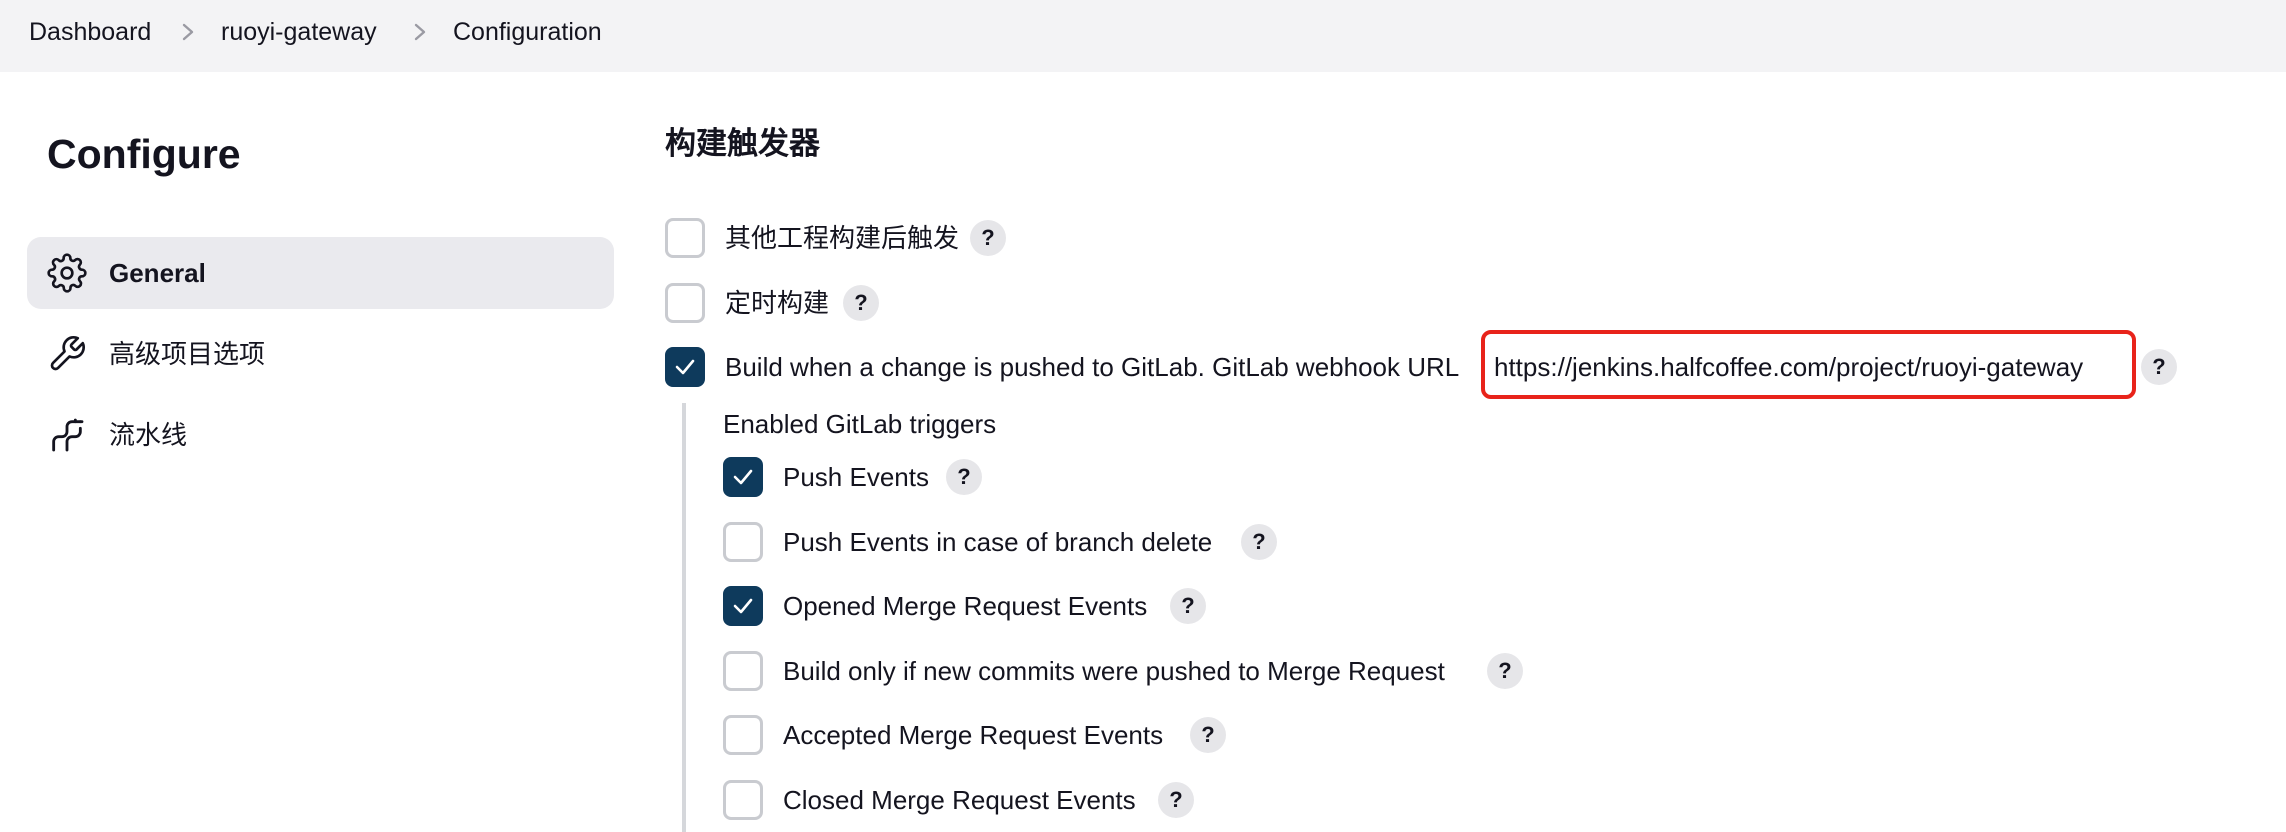 Image resolution: width=2286 pixels, height=832 pixels. Describe the element at coordinates (187, 354) in the screenshot. I see `sidebar-item-label: 高级项目选项` at that location.